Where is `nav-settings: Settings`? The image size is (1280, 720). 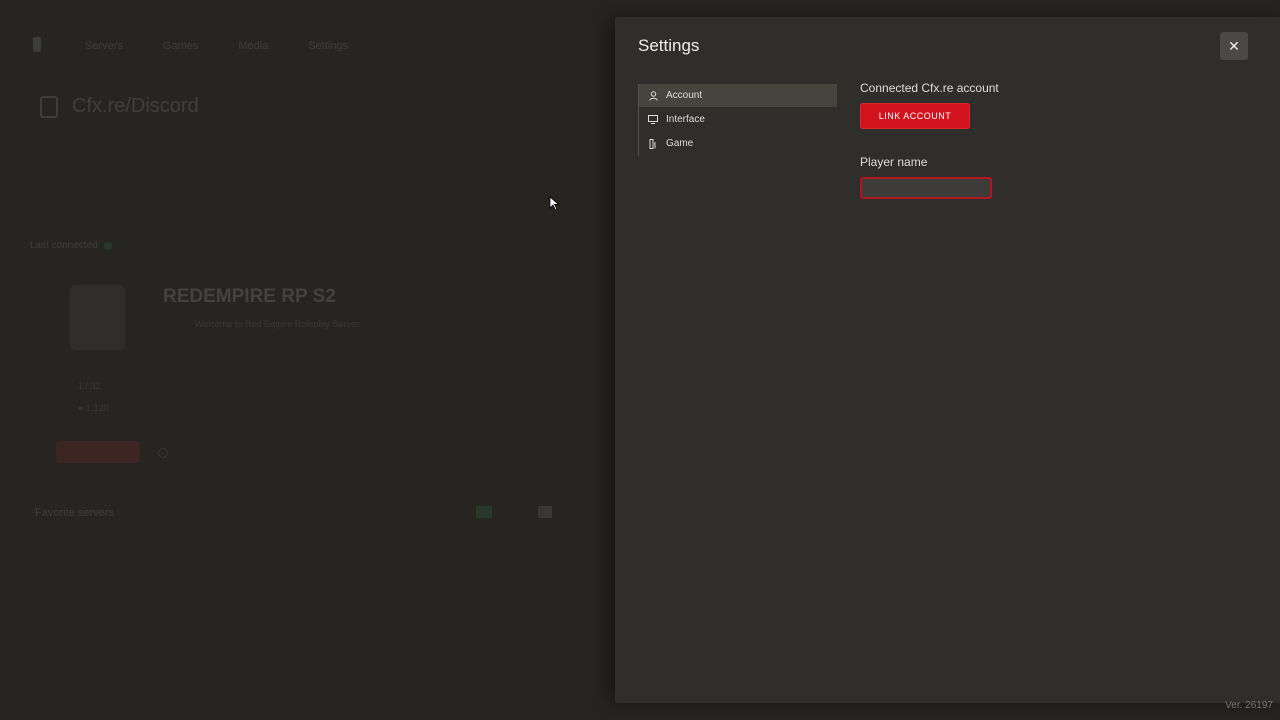 nav-settings: Settings is located at coordinates (328, 46).